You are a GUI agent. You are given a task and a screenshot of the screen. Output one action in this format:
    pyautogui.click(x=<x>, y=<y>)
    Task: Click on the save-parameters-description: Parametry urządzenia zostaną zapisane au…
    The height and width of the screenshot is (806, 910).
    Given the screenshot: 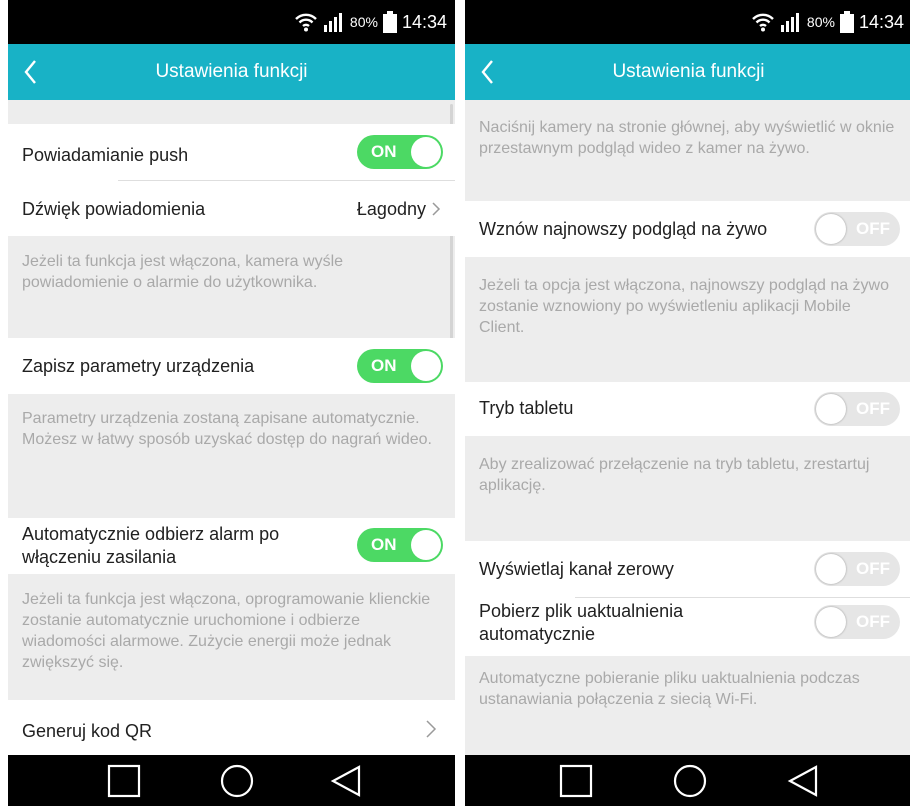 What is the action you would take?
    pyautogui.click(x=227, y=429)
    